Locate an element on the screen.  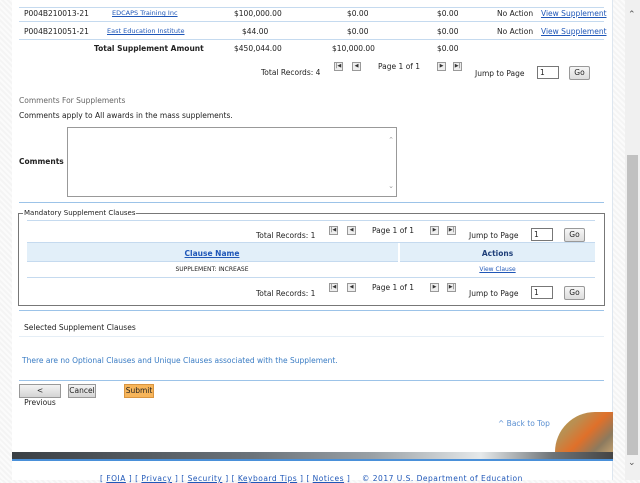
footer-link-security: Security is located at coordinates (205, 478).